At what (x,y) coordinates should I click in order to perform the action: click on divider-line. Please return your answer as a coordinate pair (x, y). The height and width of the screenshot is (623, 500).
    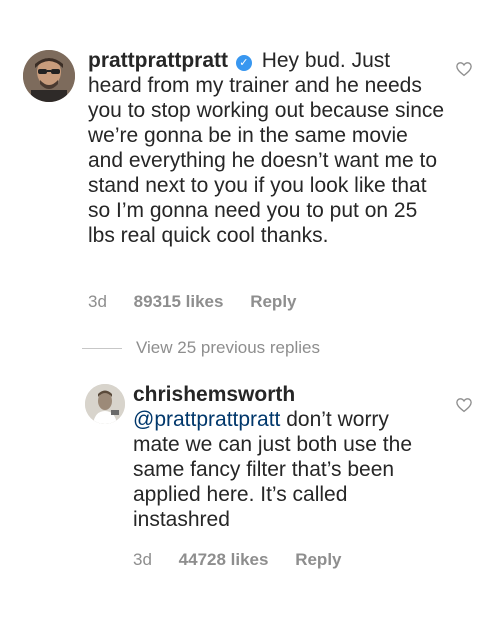
    Looking at the image, I should click on (102, 348).